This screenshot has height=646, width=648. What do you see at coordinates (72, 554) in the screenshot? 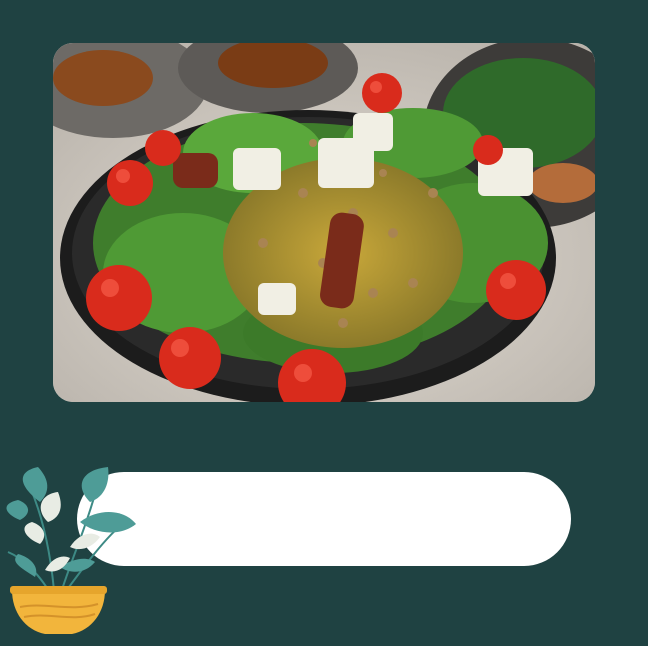
I see `potted-plant-icon` at bounding box center [72, 554].